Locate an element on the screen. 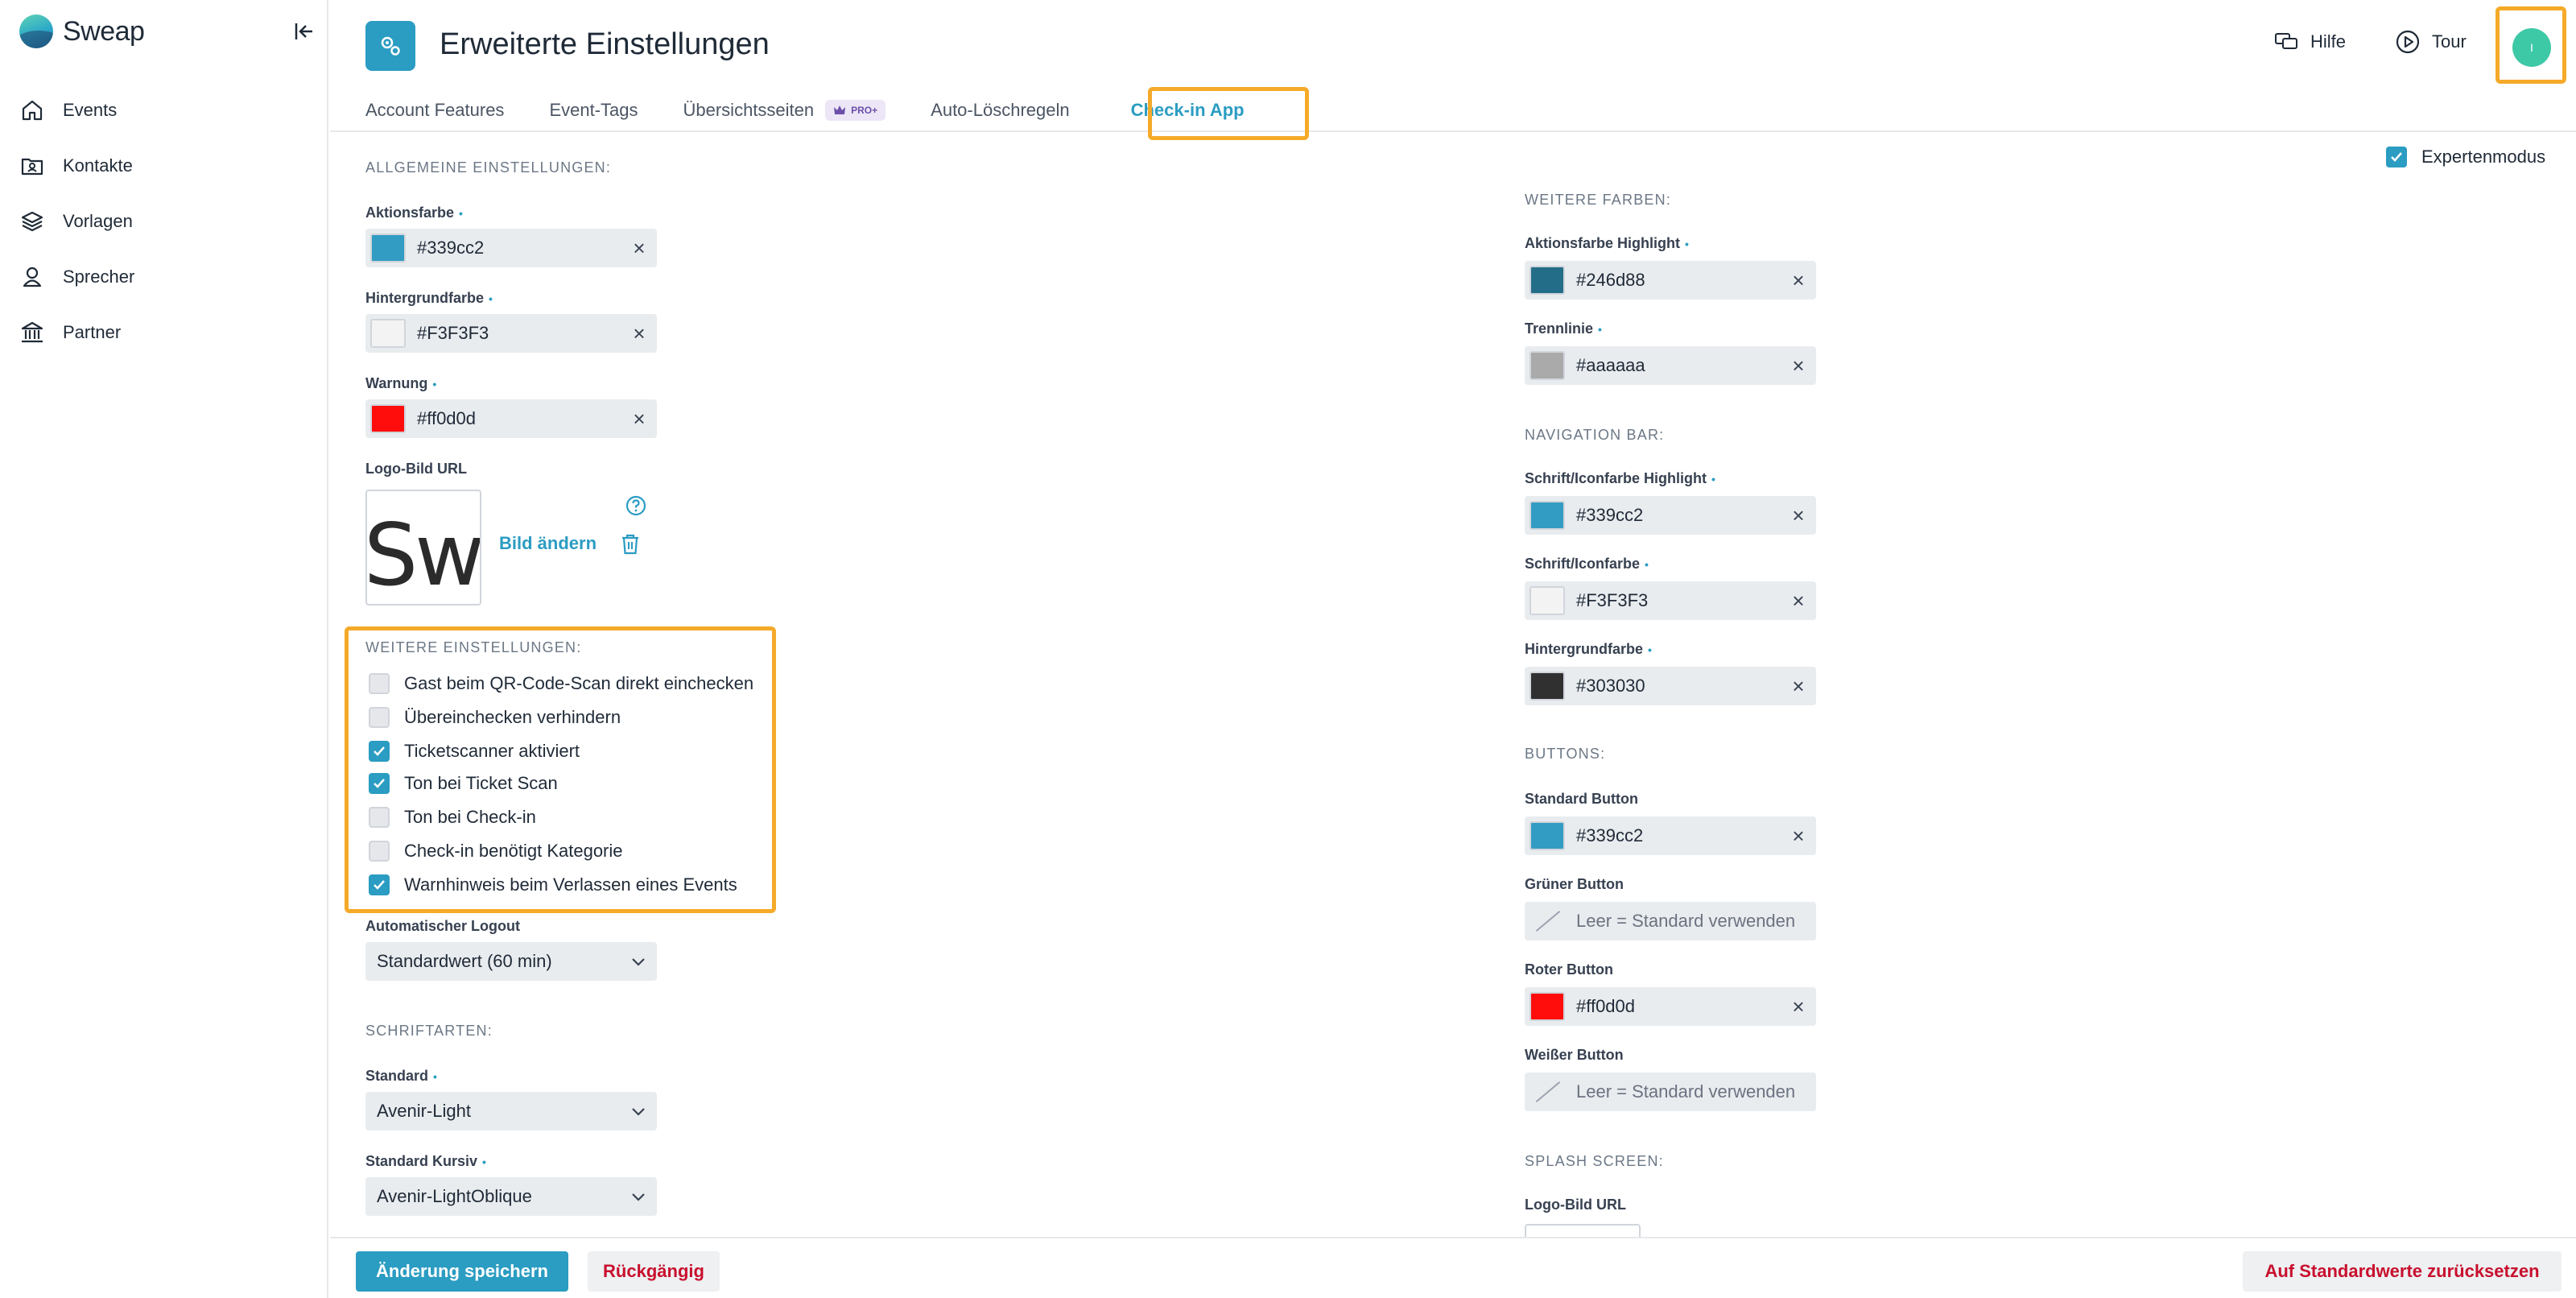  label-text: Aktionsfarbe Highlight is located at coordinates (1602, 243).